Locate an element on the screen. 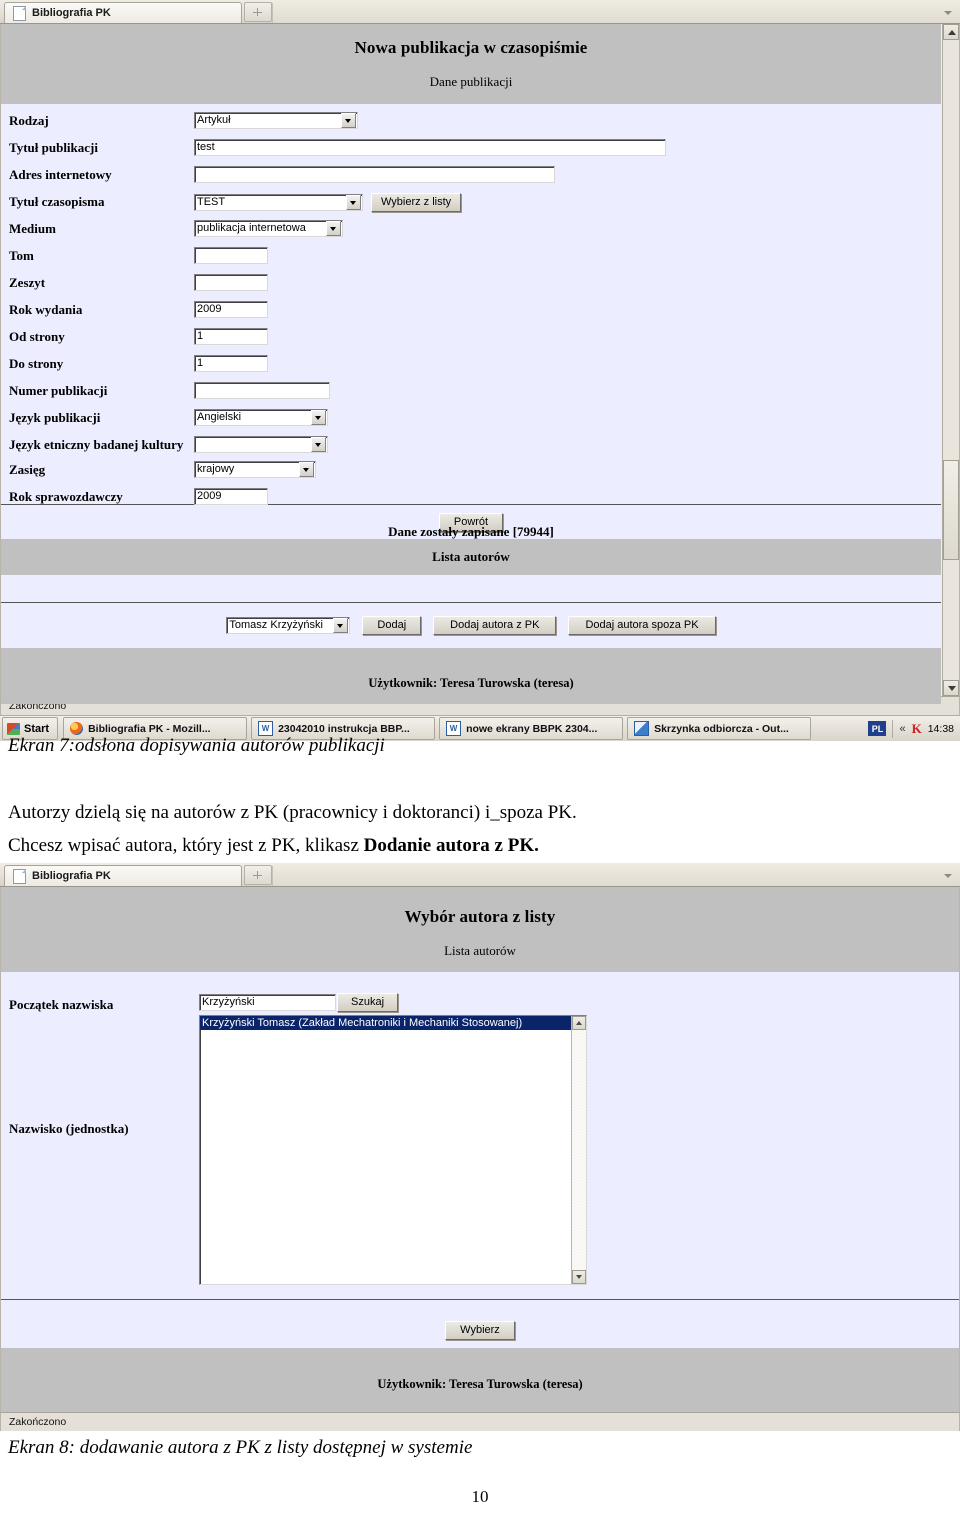 Image resolution: width=960 pixels, height=1516 pixels. select-jezyk-publikacji: Angielski is located at coordinates (261, 417).